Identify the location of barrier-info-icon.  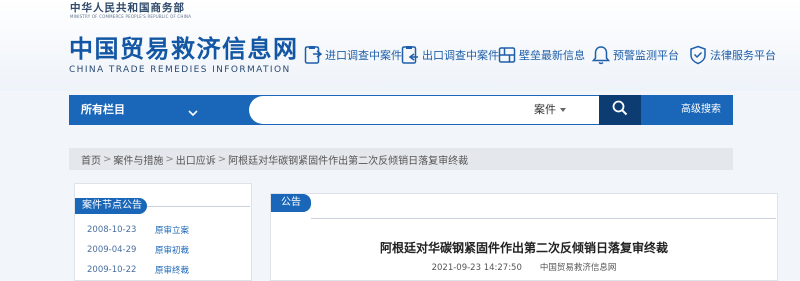
(507, 55).